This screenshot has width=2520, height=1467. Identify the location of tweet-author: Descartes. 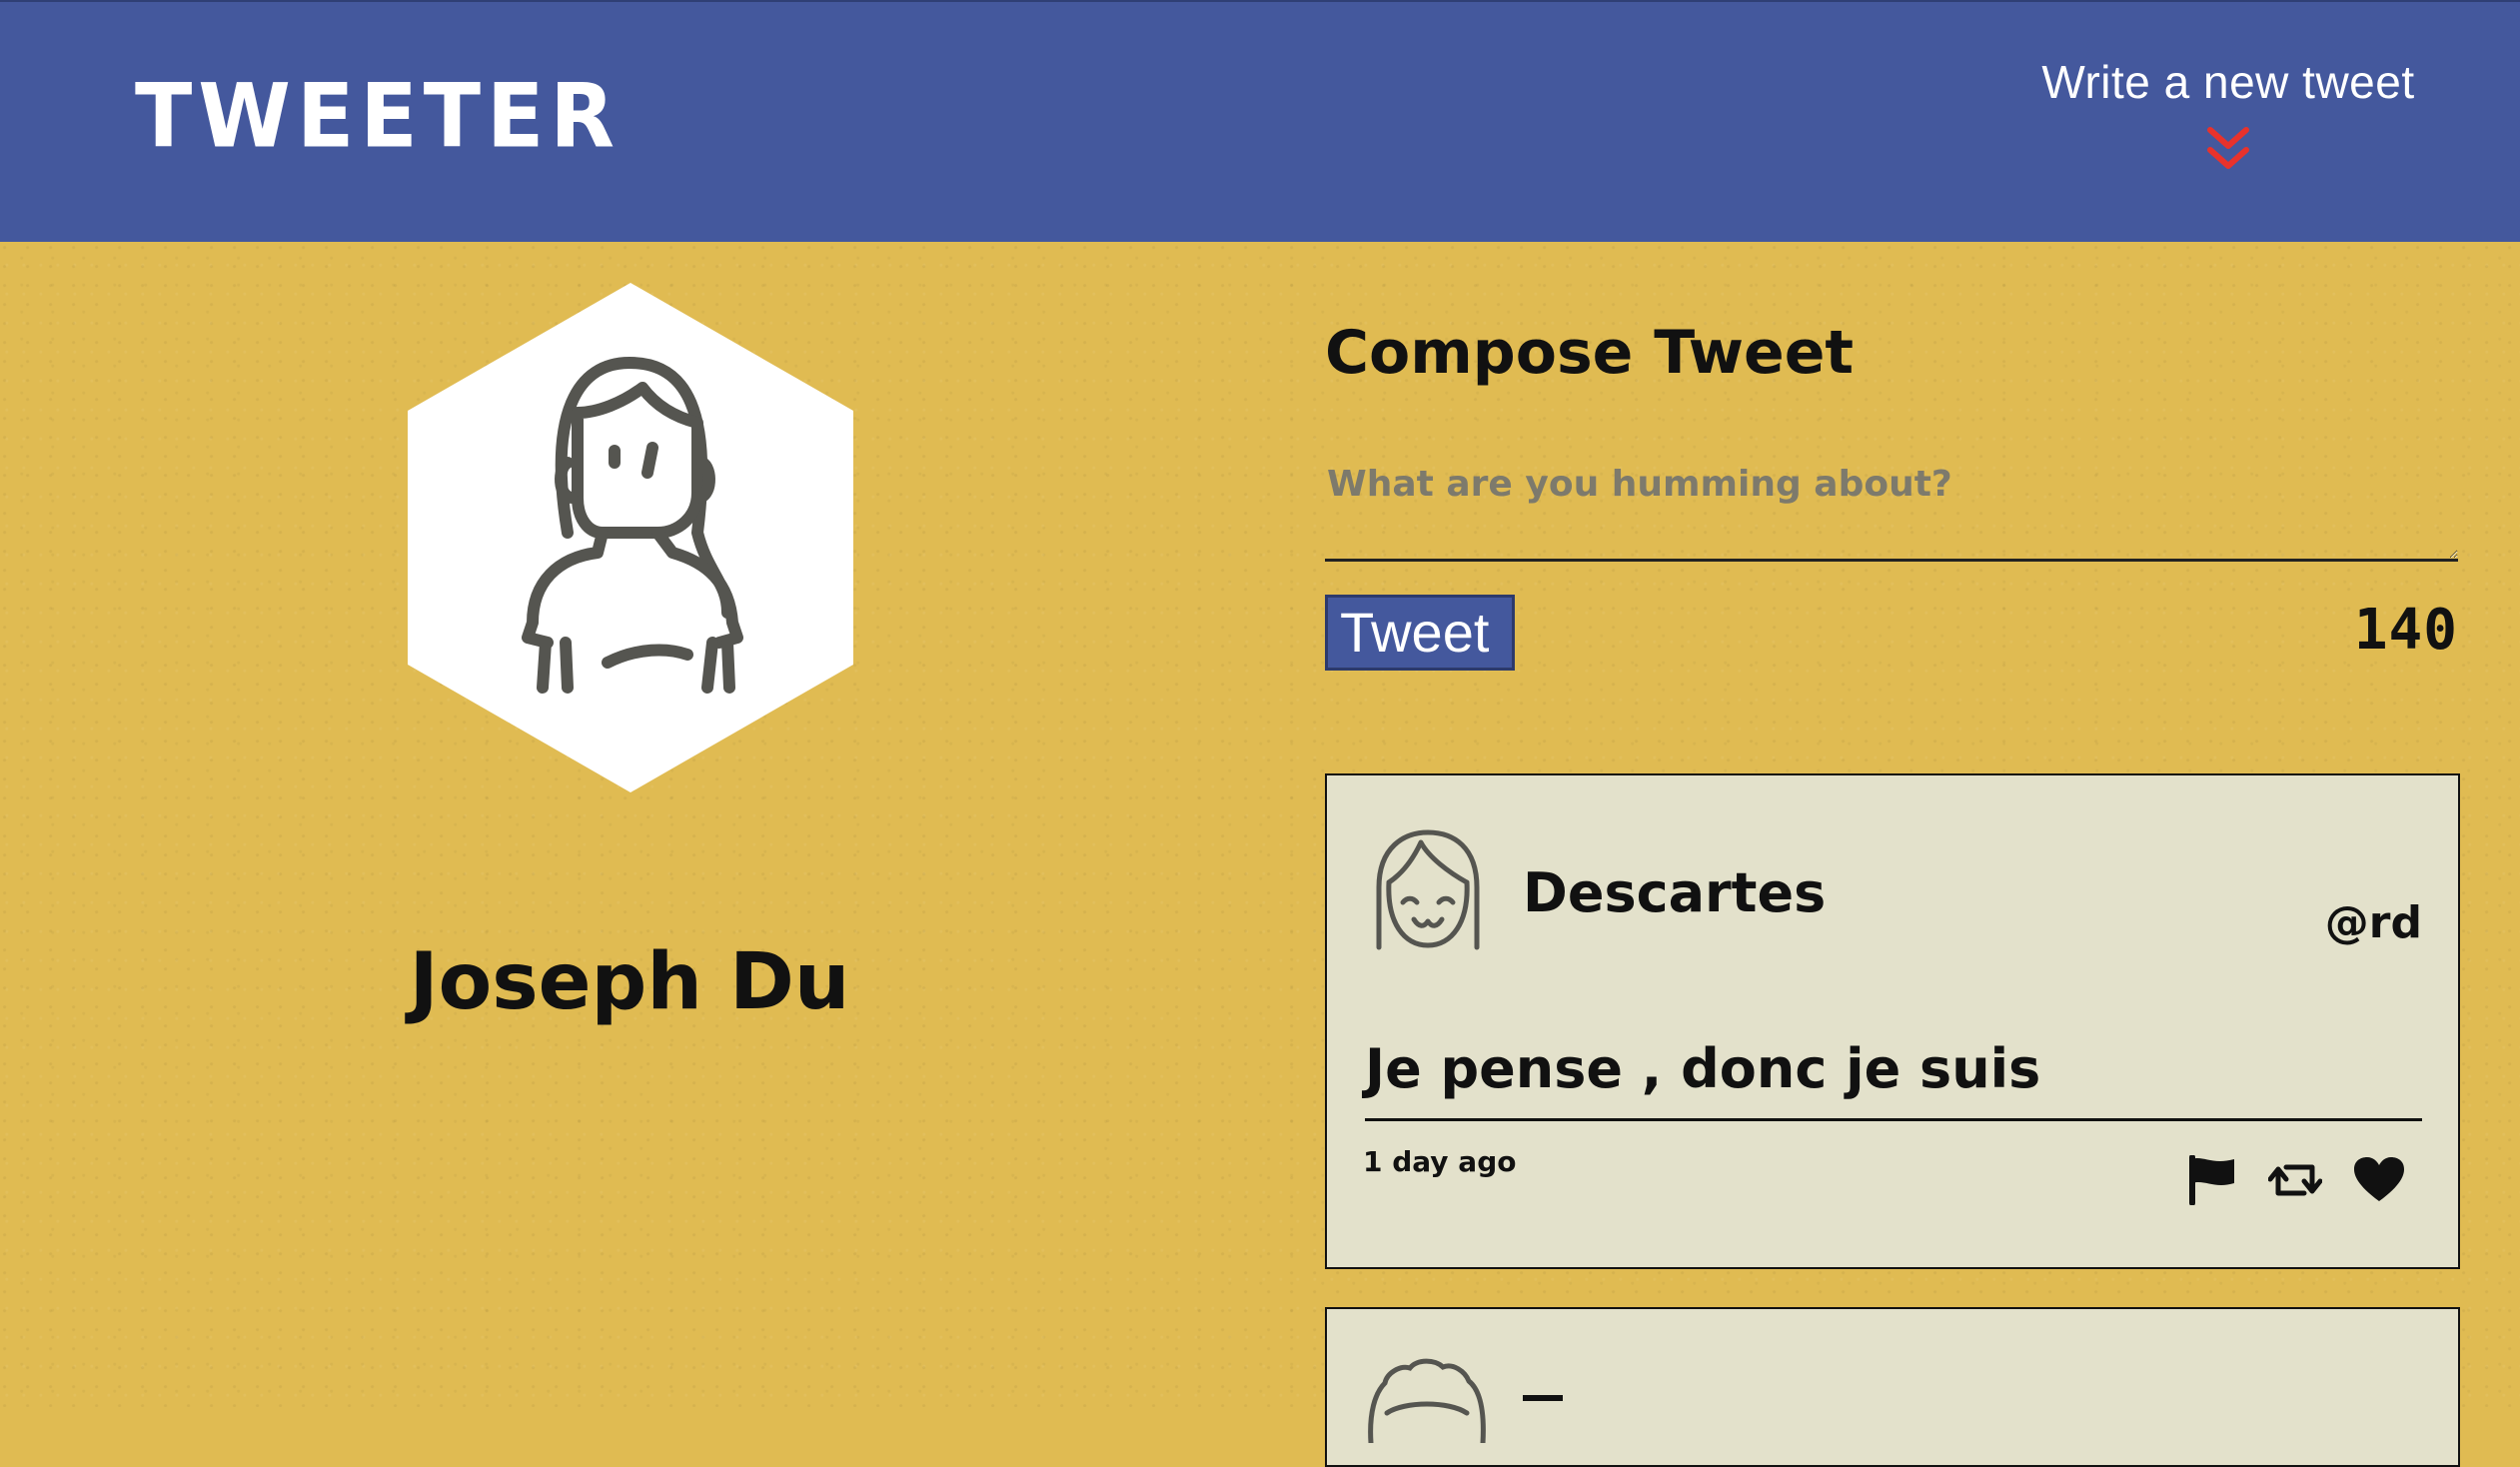
(1675, 892).